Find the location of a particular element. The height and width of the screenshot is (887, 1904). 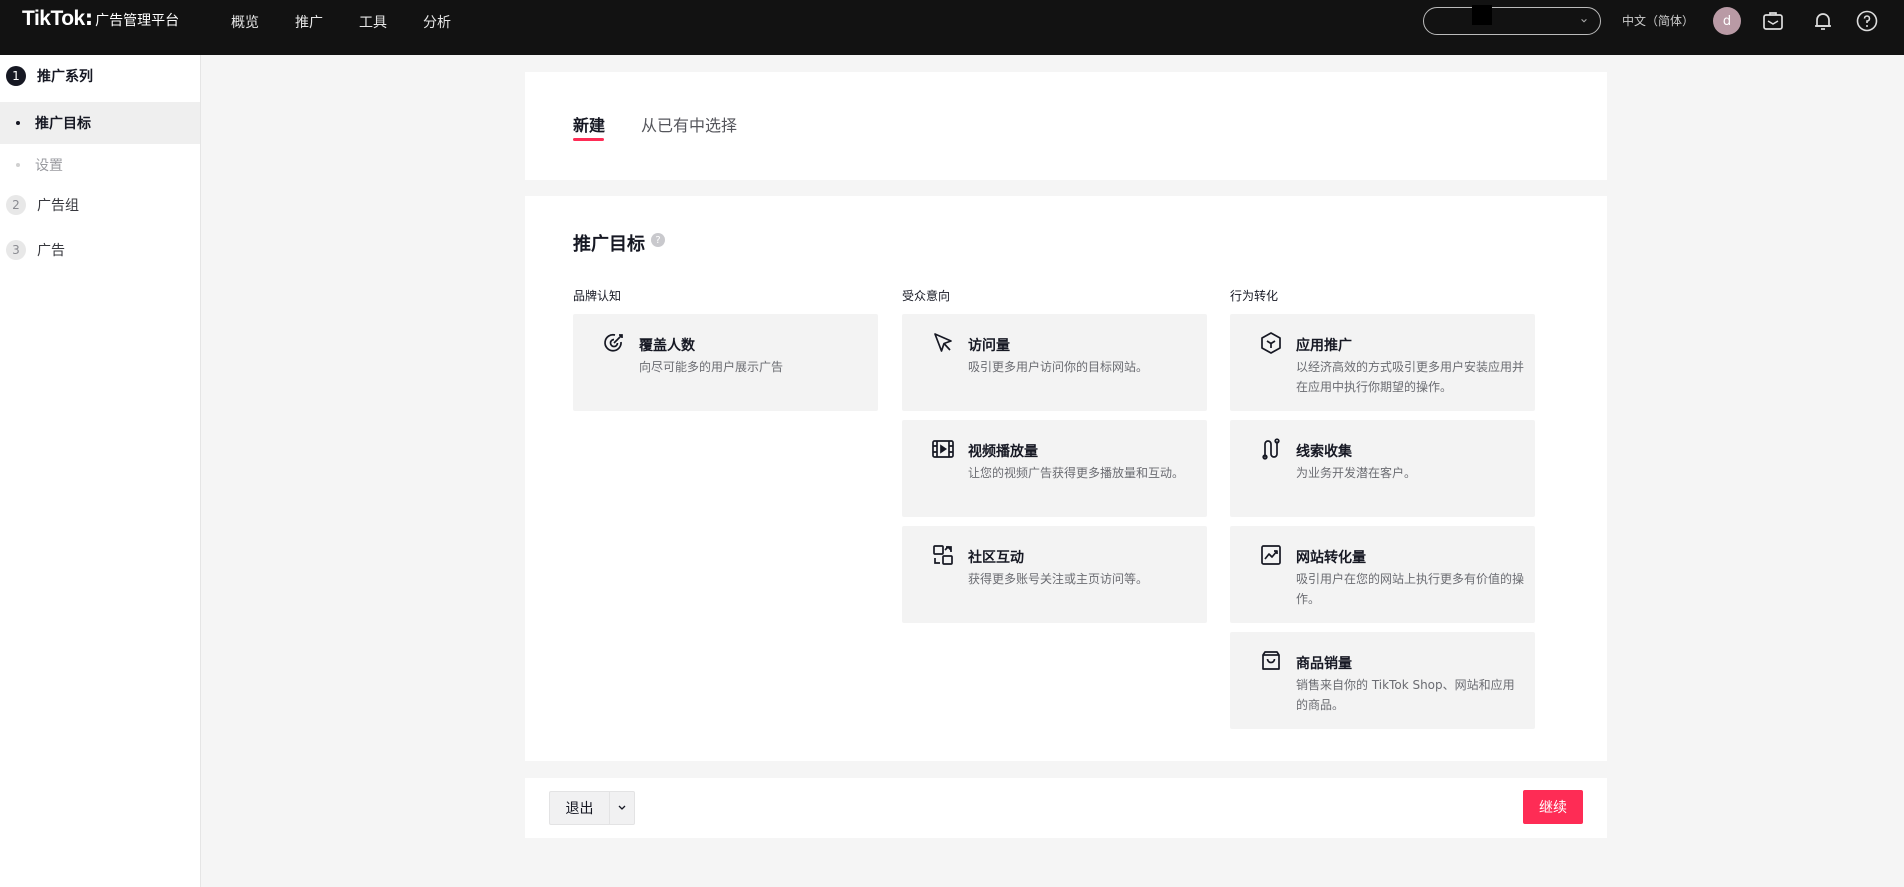

sidebar-item-objective: 推广目标 is located at coordinates (100, 123).